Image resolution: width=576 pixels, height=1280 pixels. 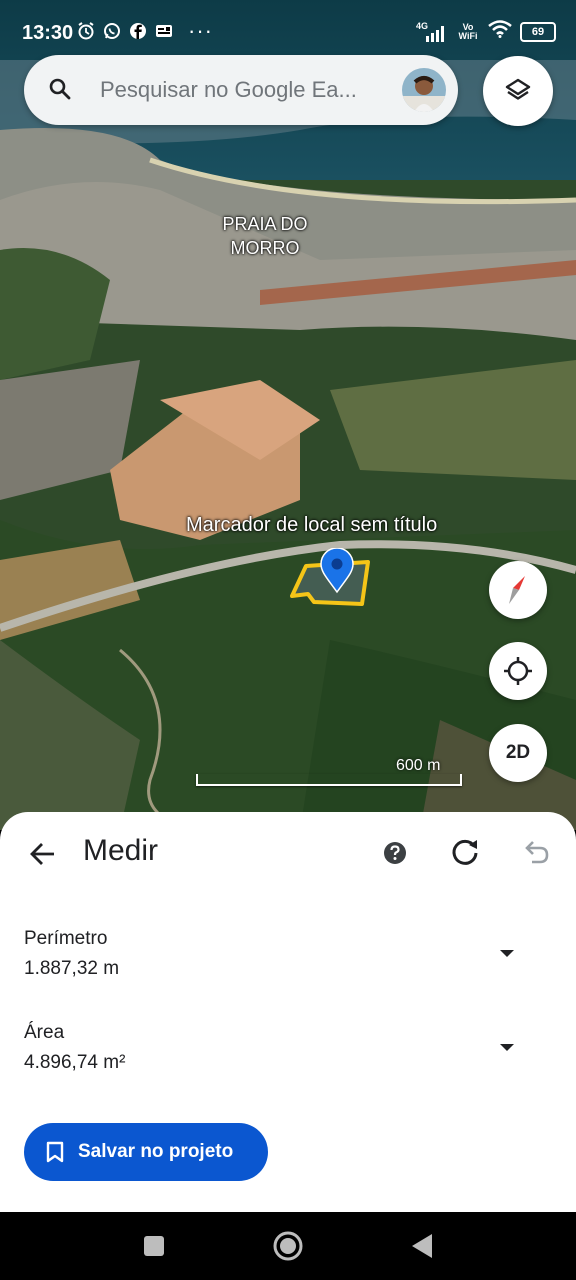 I want to click on more-notifications-icon: ···, so click(x=200, y=30).